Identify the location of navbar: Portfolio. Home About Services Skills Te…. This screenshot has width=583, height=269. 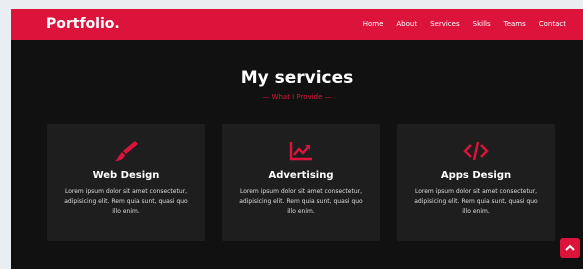
(297, 24).